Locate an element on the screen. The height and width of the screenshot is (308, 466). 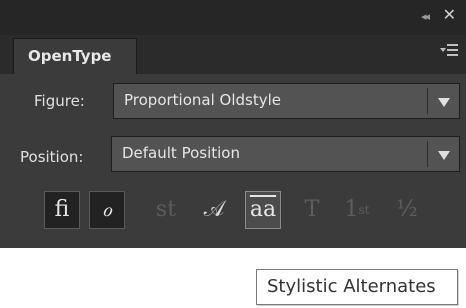
position-label: Position: is located at coordinates (52, 157).